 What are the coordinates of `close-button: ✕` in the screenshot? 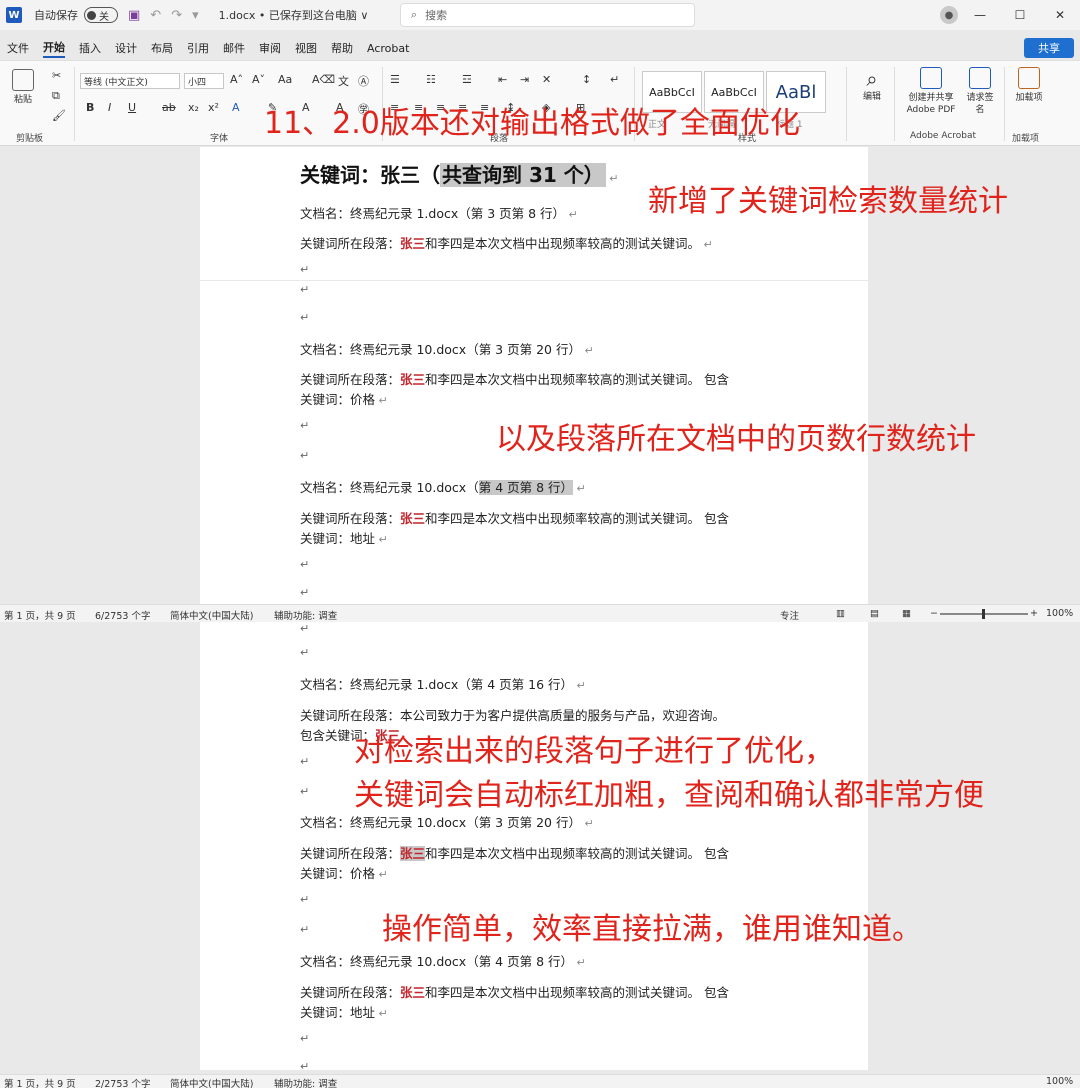 It's located at (1060, 15).